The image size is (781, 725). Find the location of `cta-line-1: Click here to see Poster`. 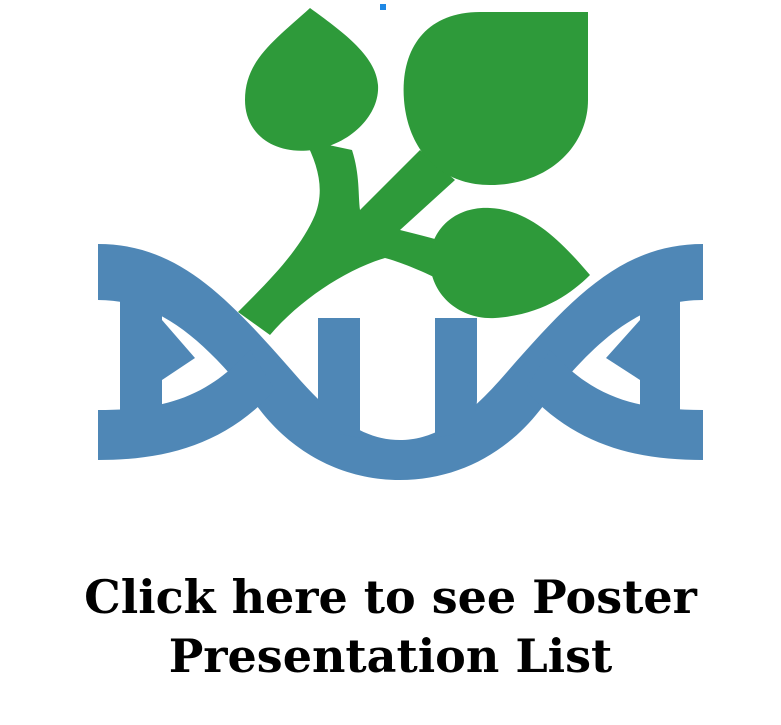

cta-line-1: Click here to see Poster is located at coordinates (390, 597).